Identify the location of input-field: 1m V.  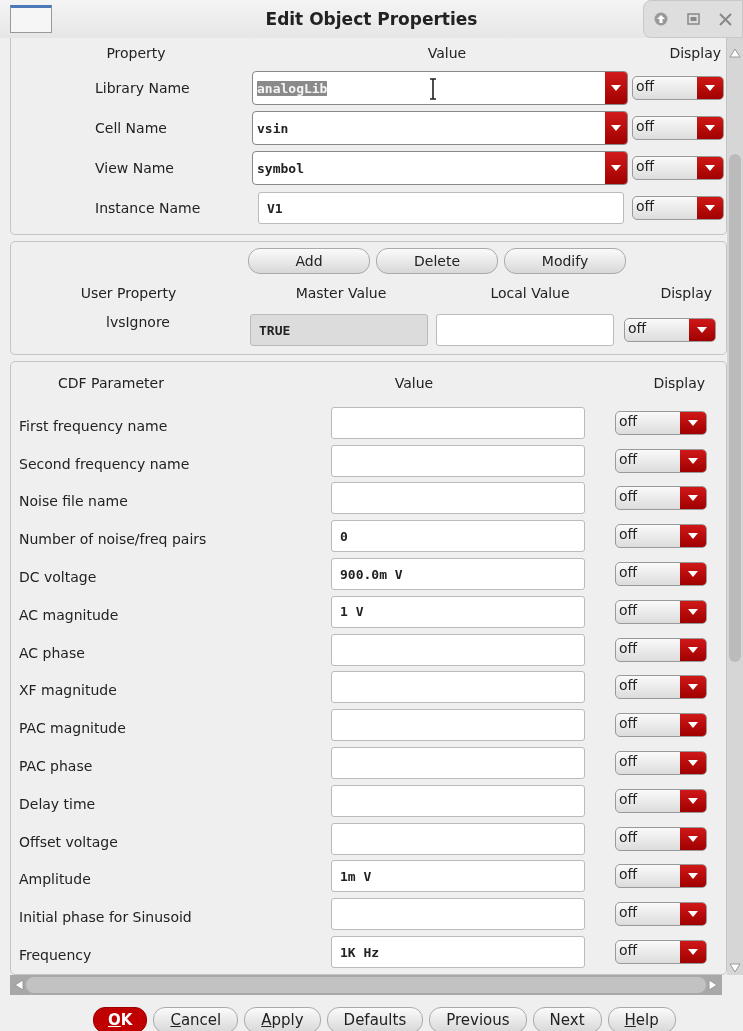
(458, 876).